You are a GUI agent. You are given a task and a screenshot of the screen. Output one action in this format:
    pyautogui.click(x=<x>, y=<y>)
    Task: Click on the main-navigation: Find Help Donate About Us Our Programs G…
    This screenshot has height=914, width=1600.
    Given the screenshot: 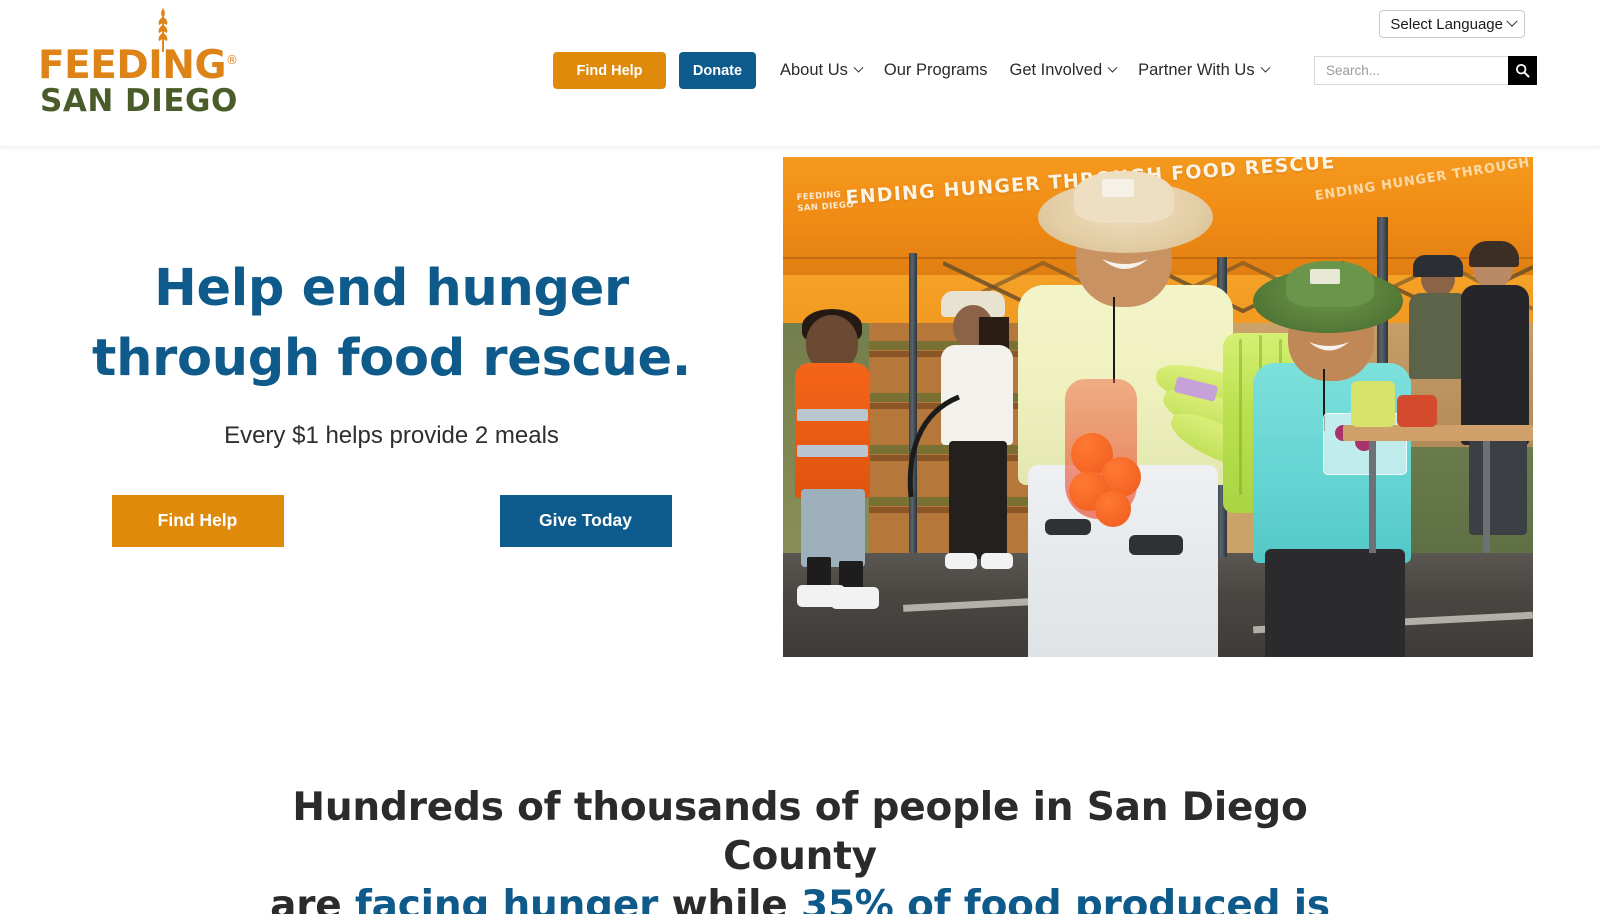 What is the action you would take?
    pyautogui.click(x=922, y=70)
    